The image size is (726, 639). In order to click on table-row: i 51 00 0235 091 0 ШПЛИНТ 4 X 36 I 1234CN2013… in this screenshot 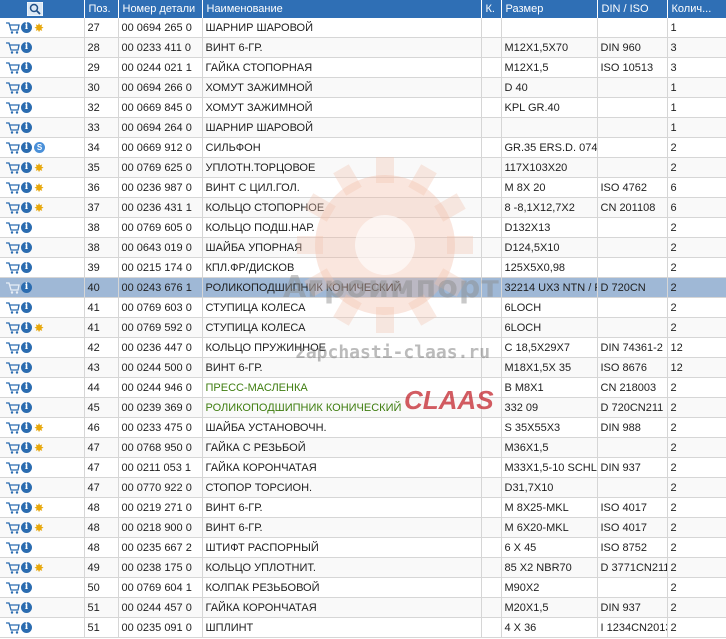, I will do `click(363, 627)`.